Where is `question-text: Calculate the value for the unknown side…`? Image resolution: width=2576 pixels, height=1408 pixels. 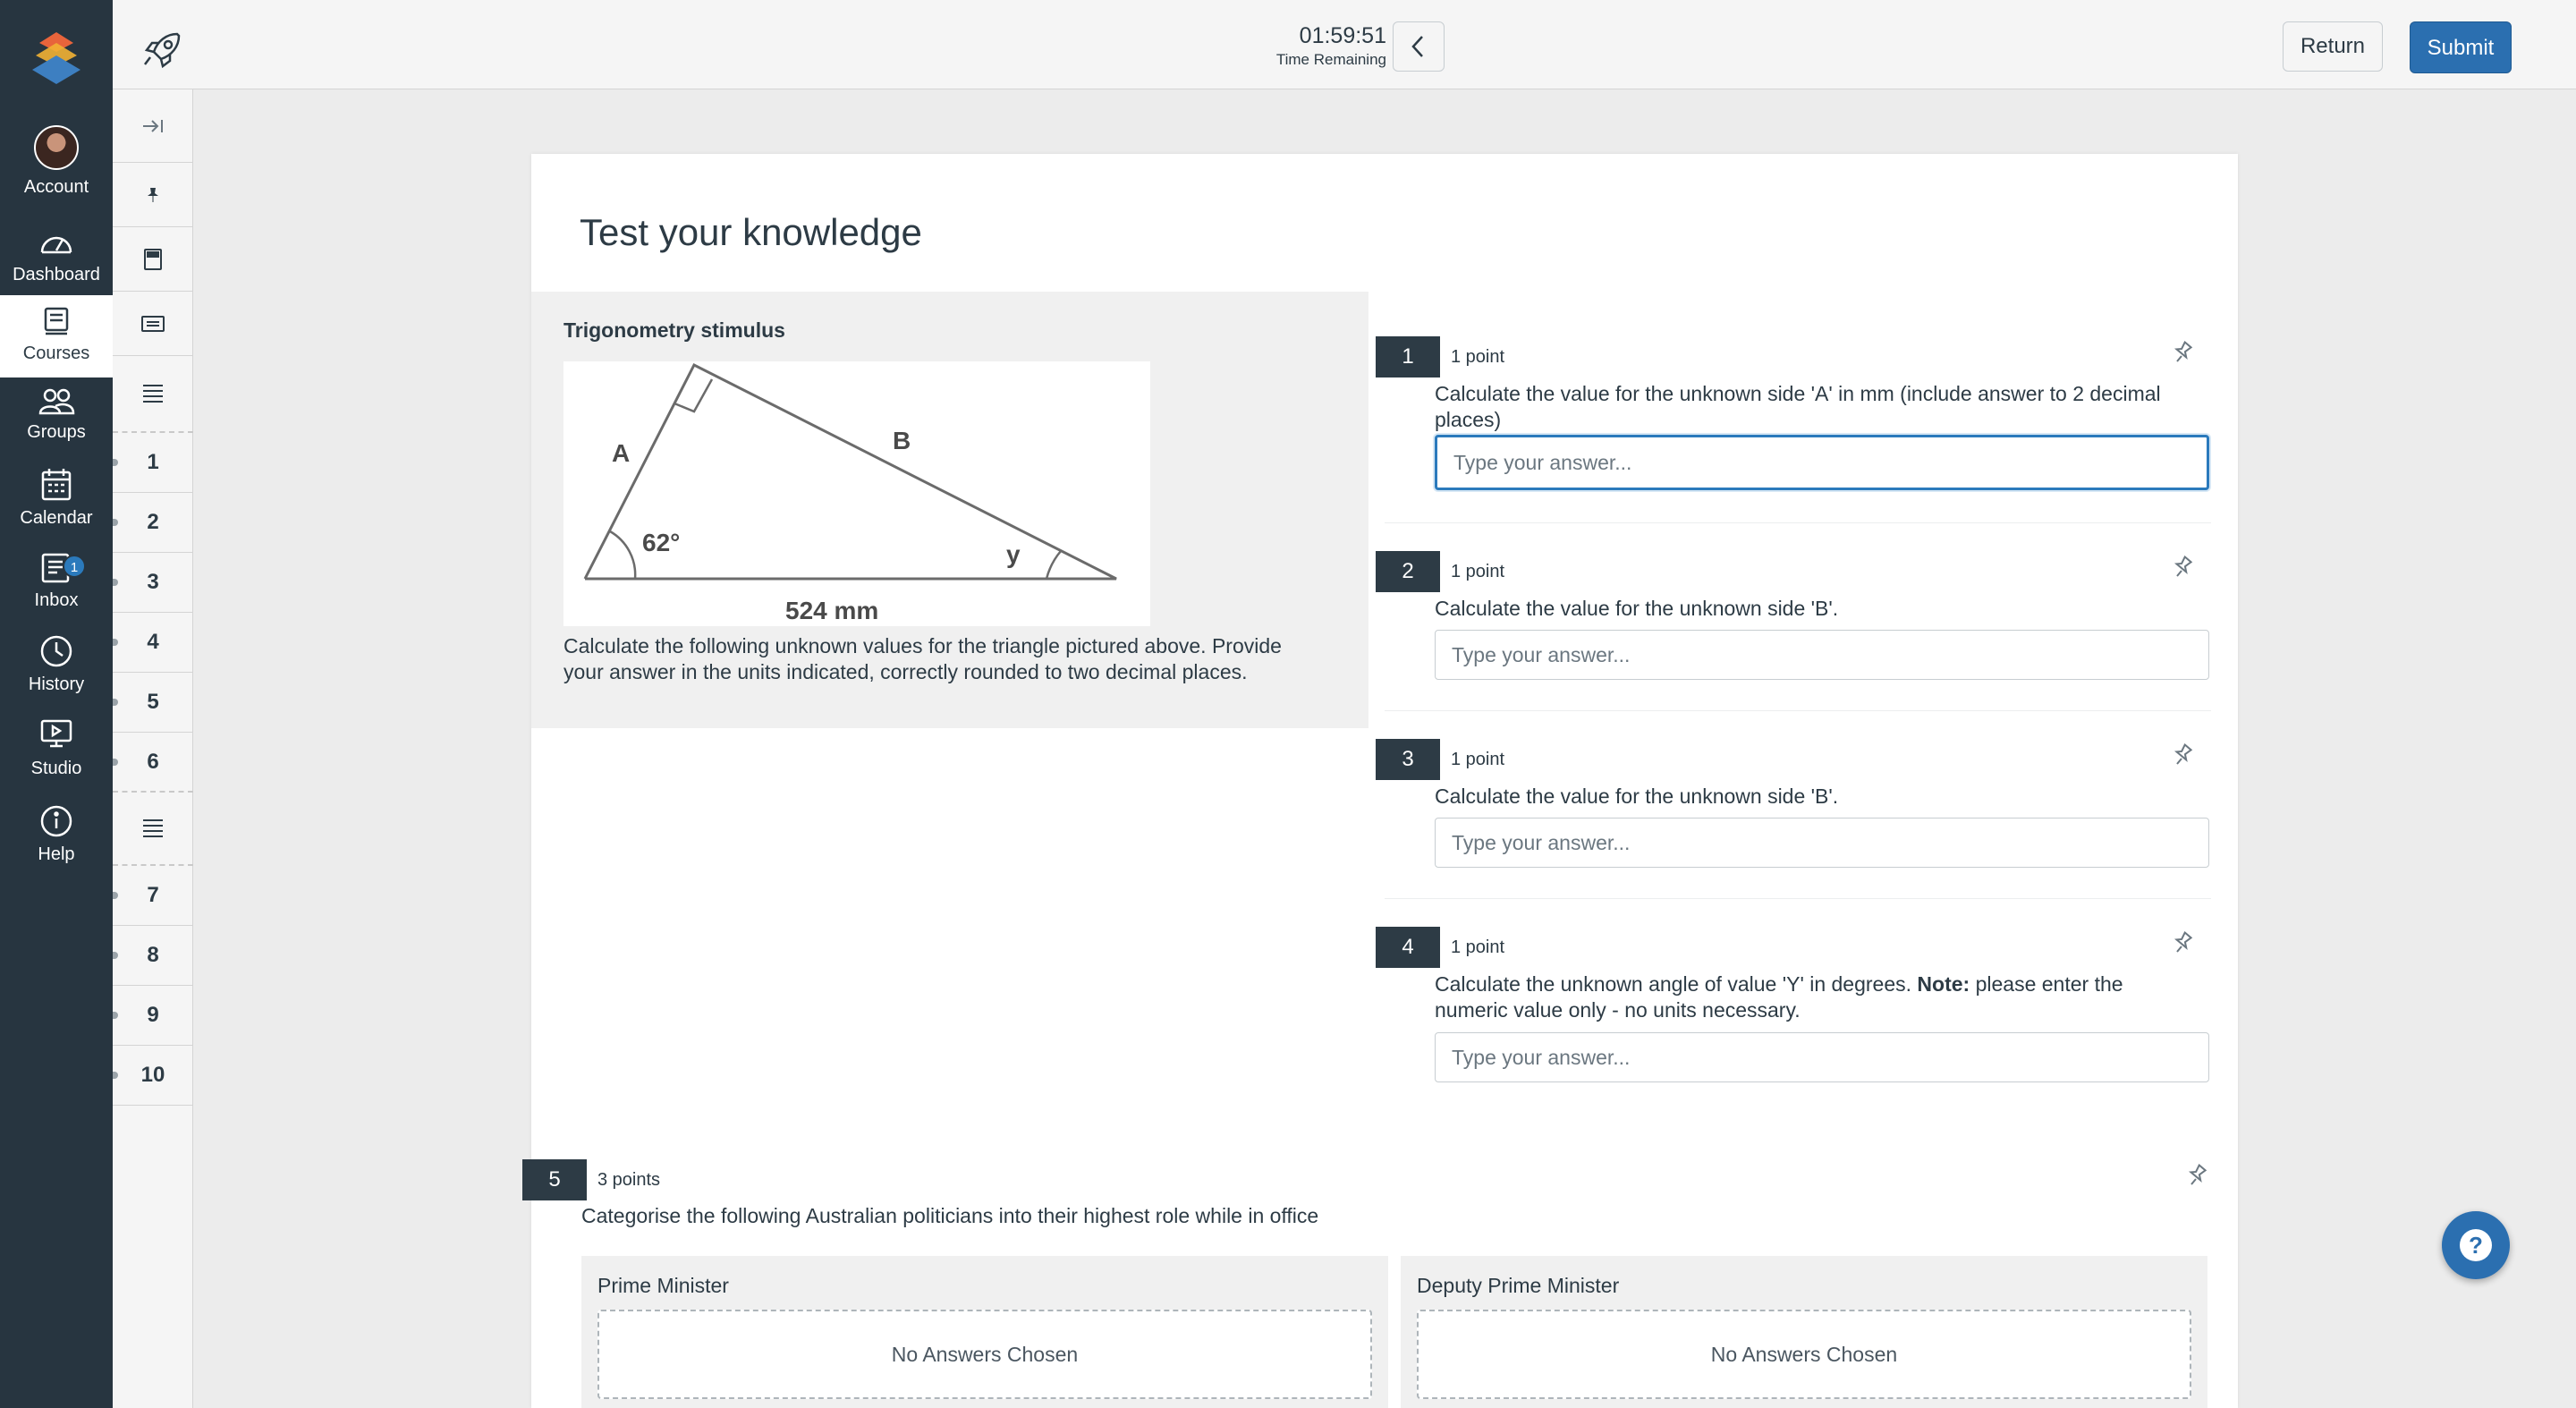 question-text: Calculate the value for the unknown side… is located at coordinates (1637, 796).